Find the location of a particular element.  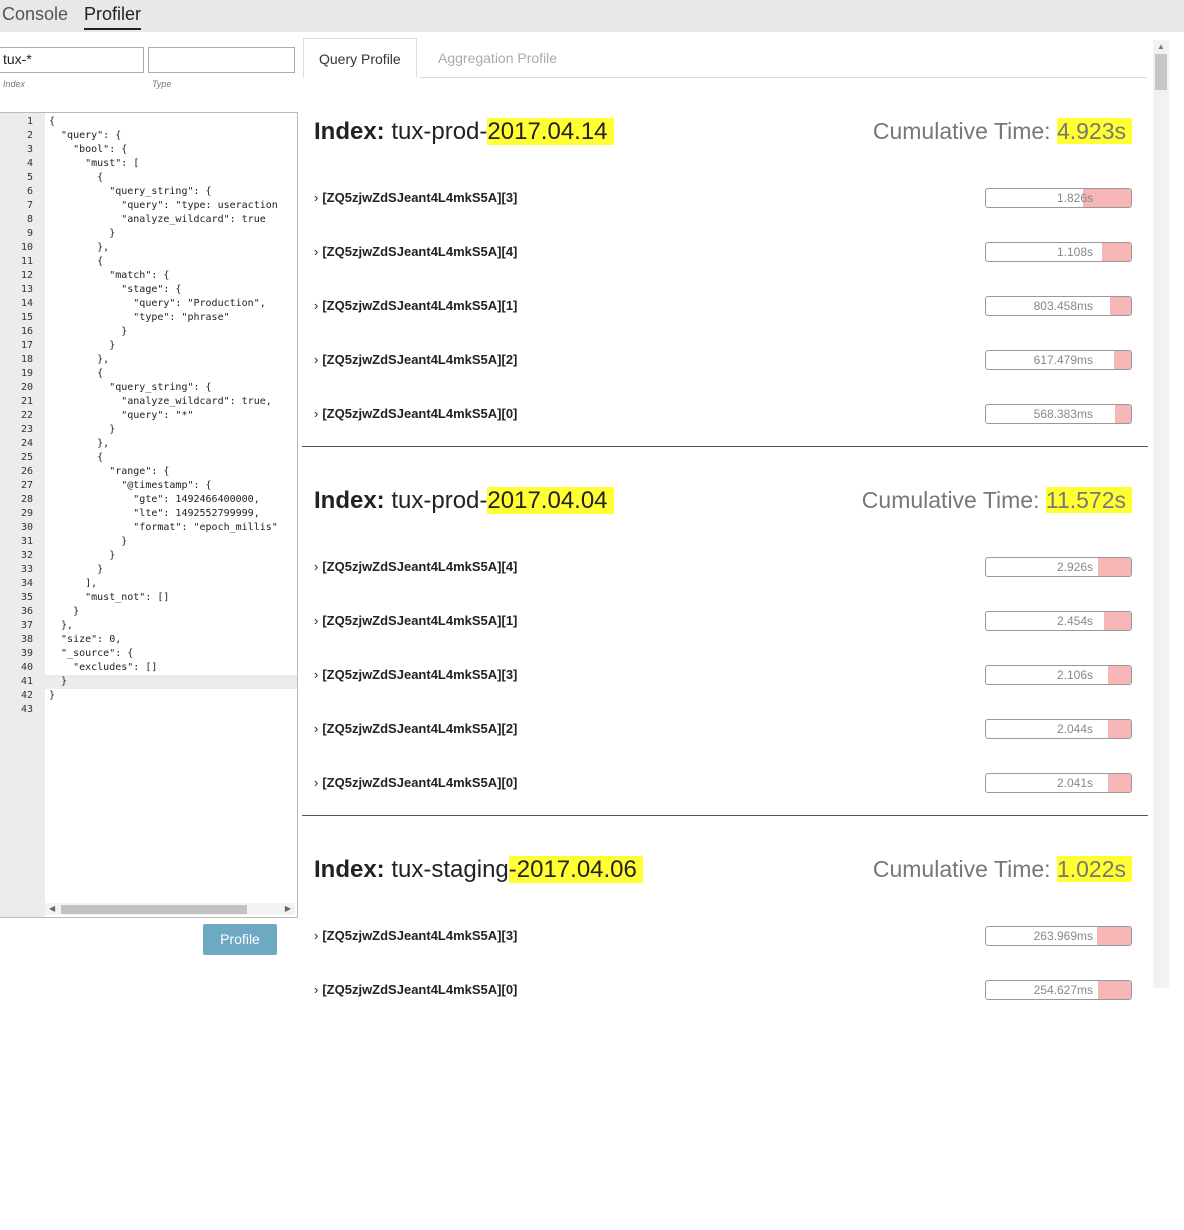

shard-row: › [ZQ5zjwZdSJeant4L4mkS5A][4] 1.108s is located at coordinates (724, 253).